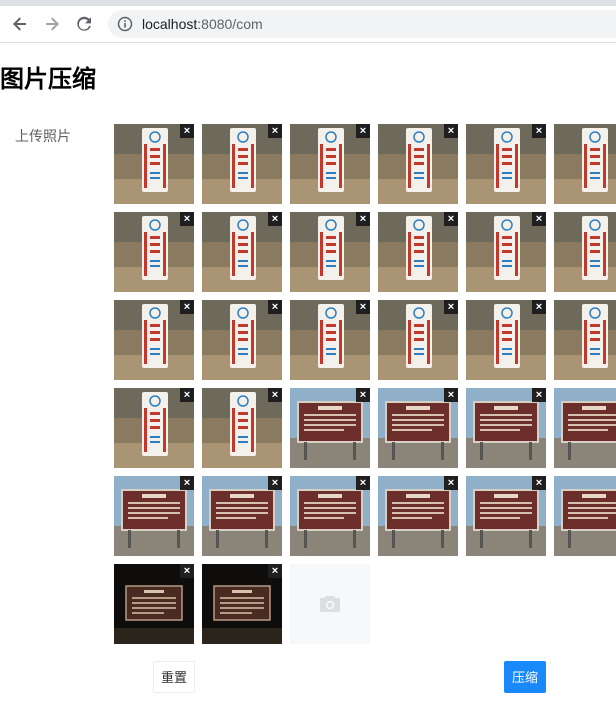  What do you see at coordinates (48, 79) in the screenshot?
I see `page-title: 图片压缩` at bounding box center [48, 79].